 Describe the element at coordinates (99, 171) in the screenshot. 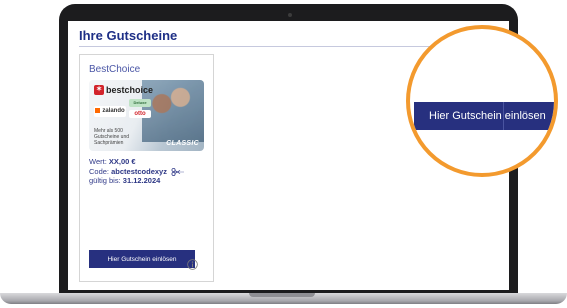

I see `code-label: Code:` at that location.